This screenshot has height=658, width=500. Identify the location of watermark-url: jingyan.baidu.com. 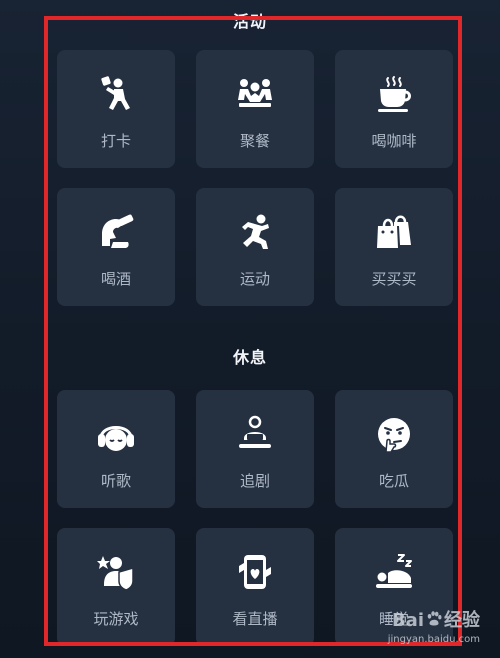
(433, 639).